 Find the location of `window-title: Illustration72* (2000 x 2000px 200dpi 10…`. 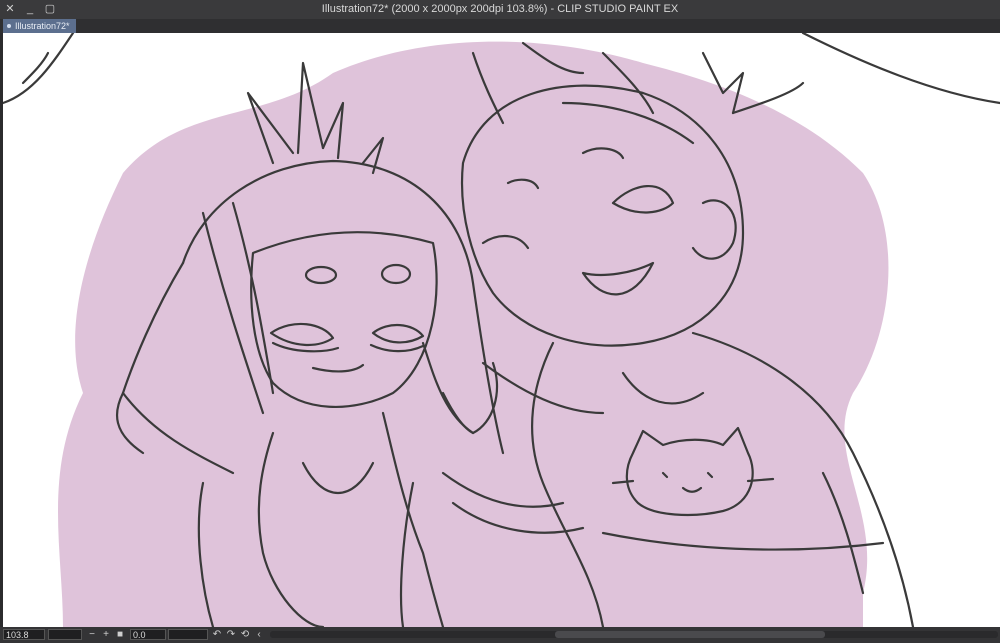

window-title: Illustration72* (2000 x 2000px 200dpi 10… is located at coordinates (500, 9).